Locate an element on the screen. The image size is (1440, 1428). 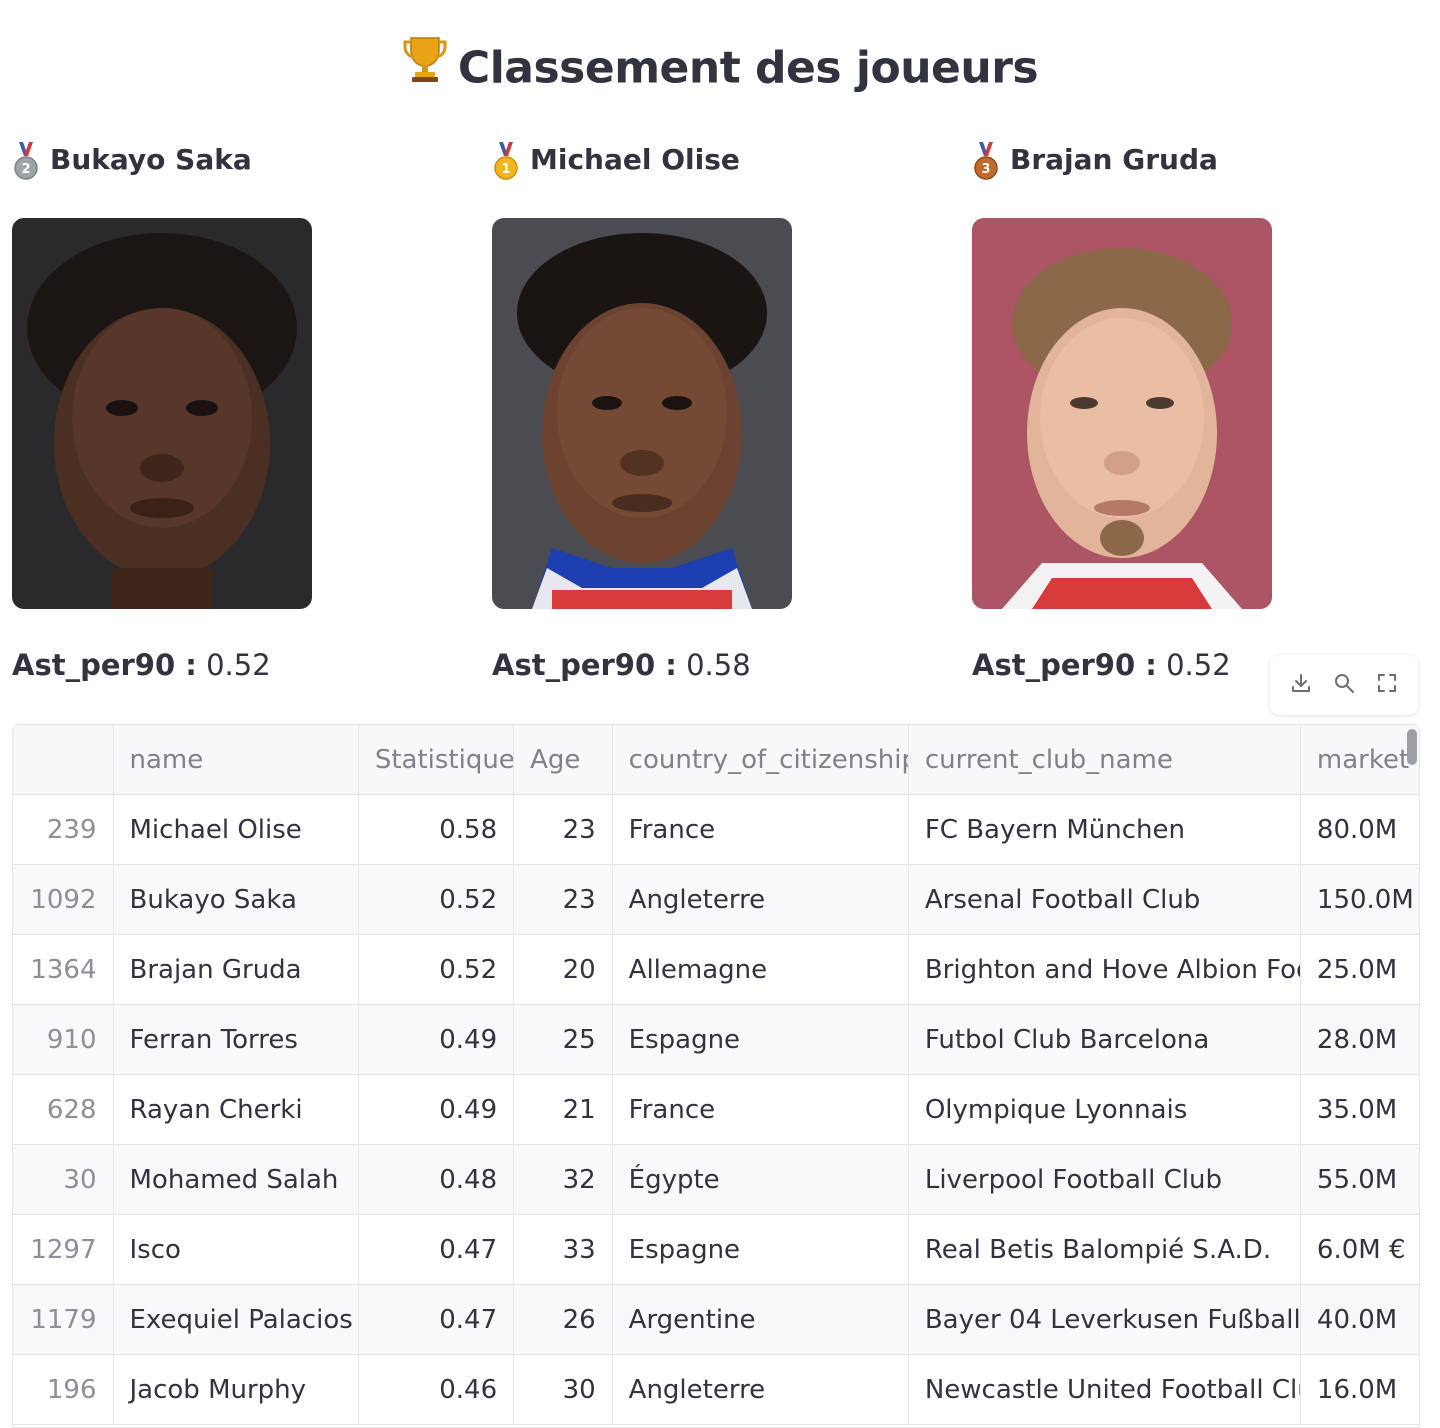
player-name-cell: Ferran Torres is located at coordinates (236, 1039).